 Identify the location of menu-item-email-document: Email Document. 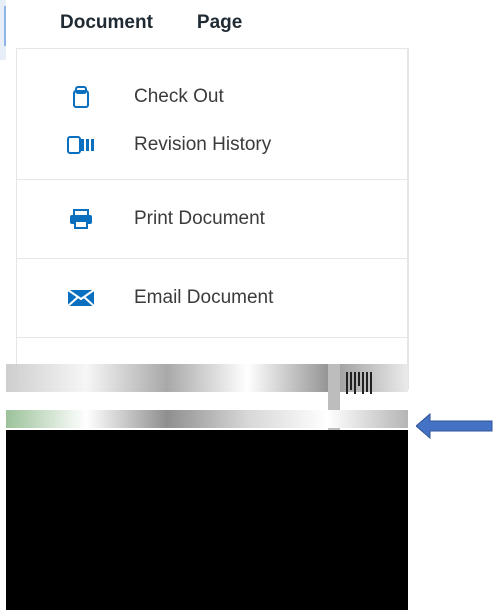
(212, 298).